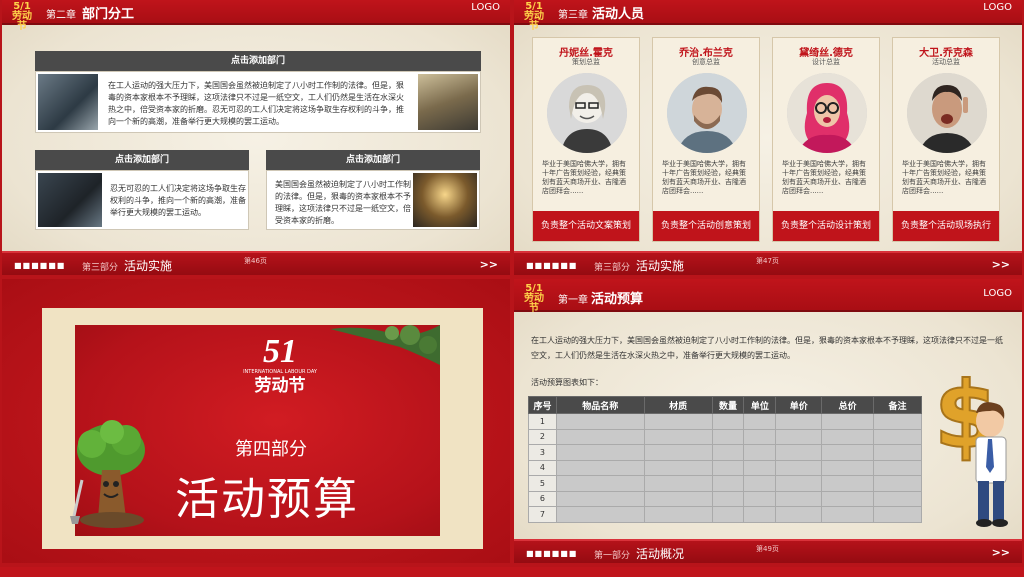 Image resolution: width=1024 pixels, height=577 pixels. What do you see at coordinates (512, 572) in the screenshot?
I see `next-slide-peek` at bounding box center [512, 572].